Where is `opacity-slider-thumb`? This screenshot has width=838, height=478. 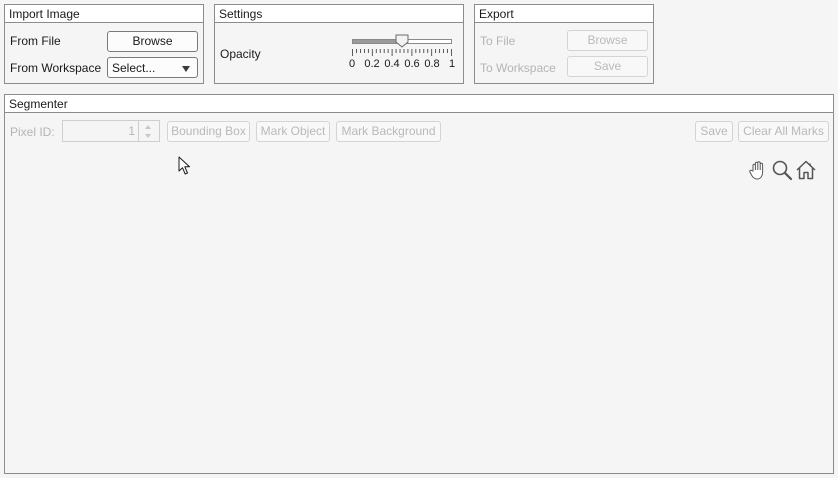
opacity-slider-thumb is located at coordinates (402, 41).